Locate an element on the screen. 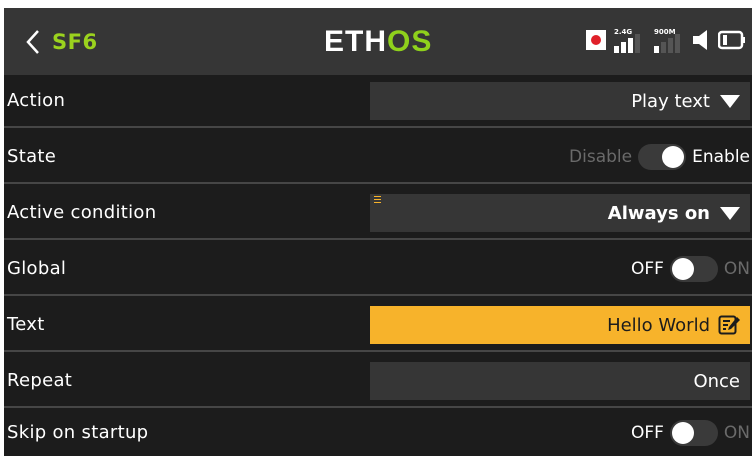 This screenshot has width=752, height=459. skip-off-text: OFF is located at coordinates (647, 433).